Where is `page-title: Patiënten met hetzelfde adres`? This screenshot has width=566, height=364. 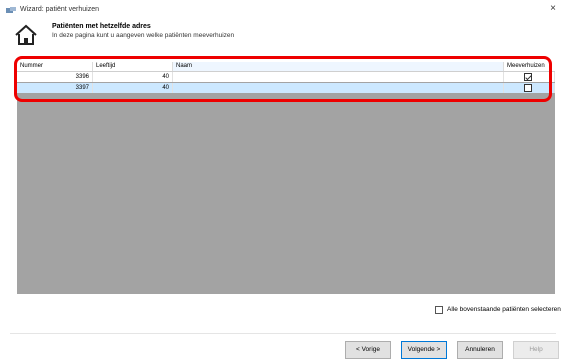
page-title: Patiënten met hetzelfde adres is located at coordinates (101, 26).